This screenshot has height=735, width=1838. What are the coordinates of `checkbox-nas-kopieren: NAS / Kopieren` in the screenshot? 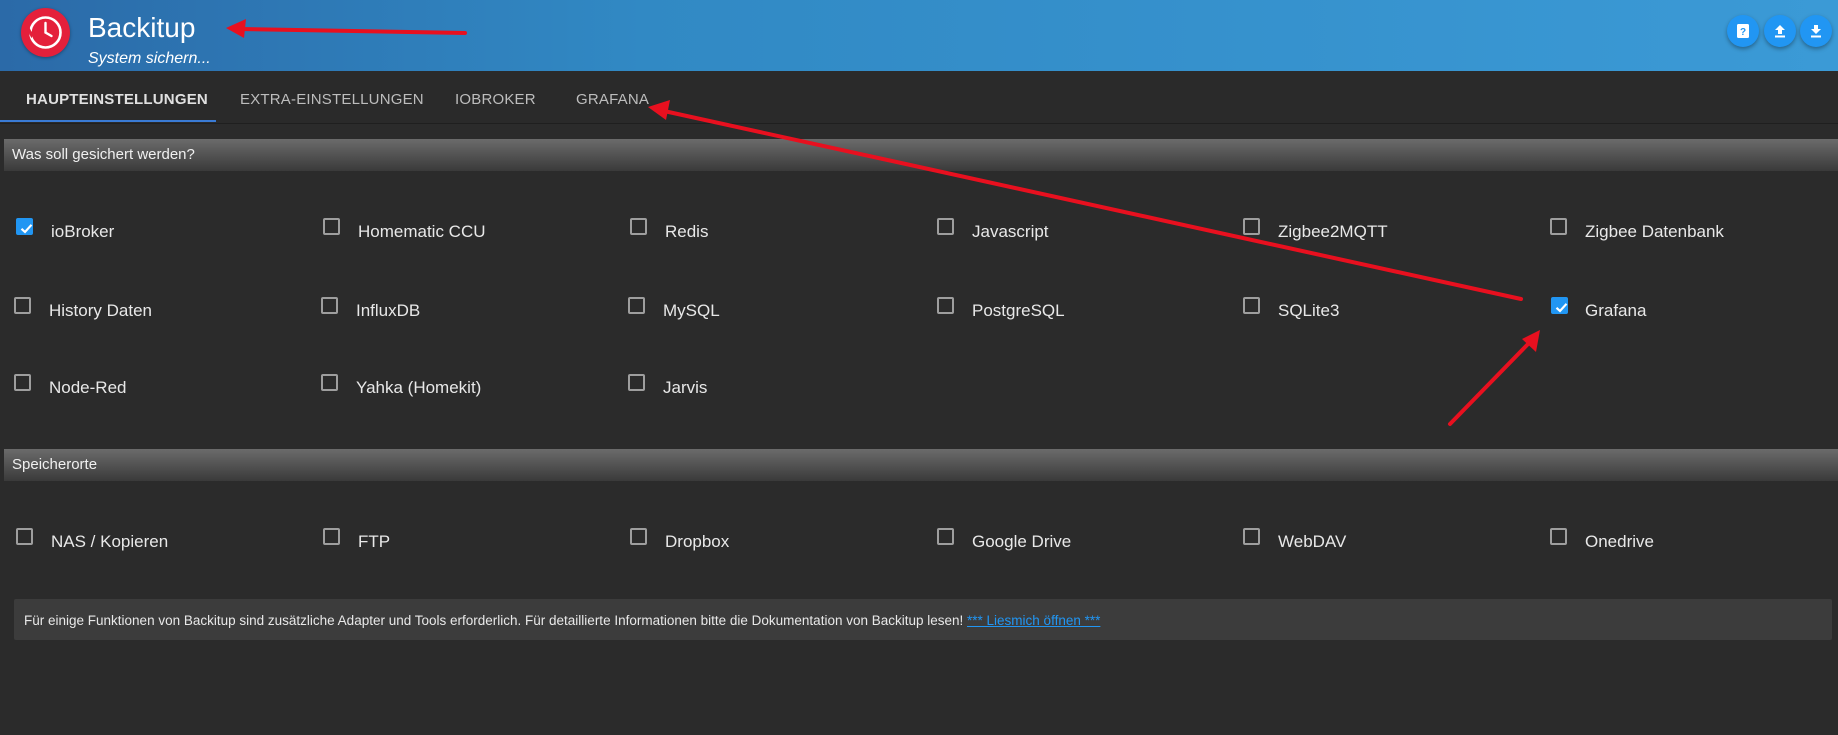 It's located at (116, 543).